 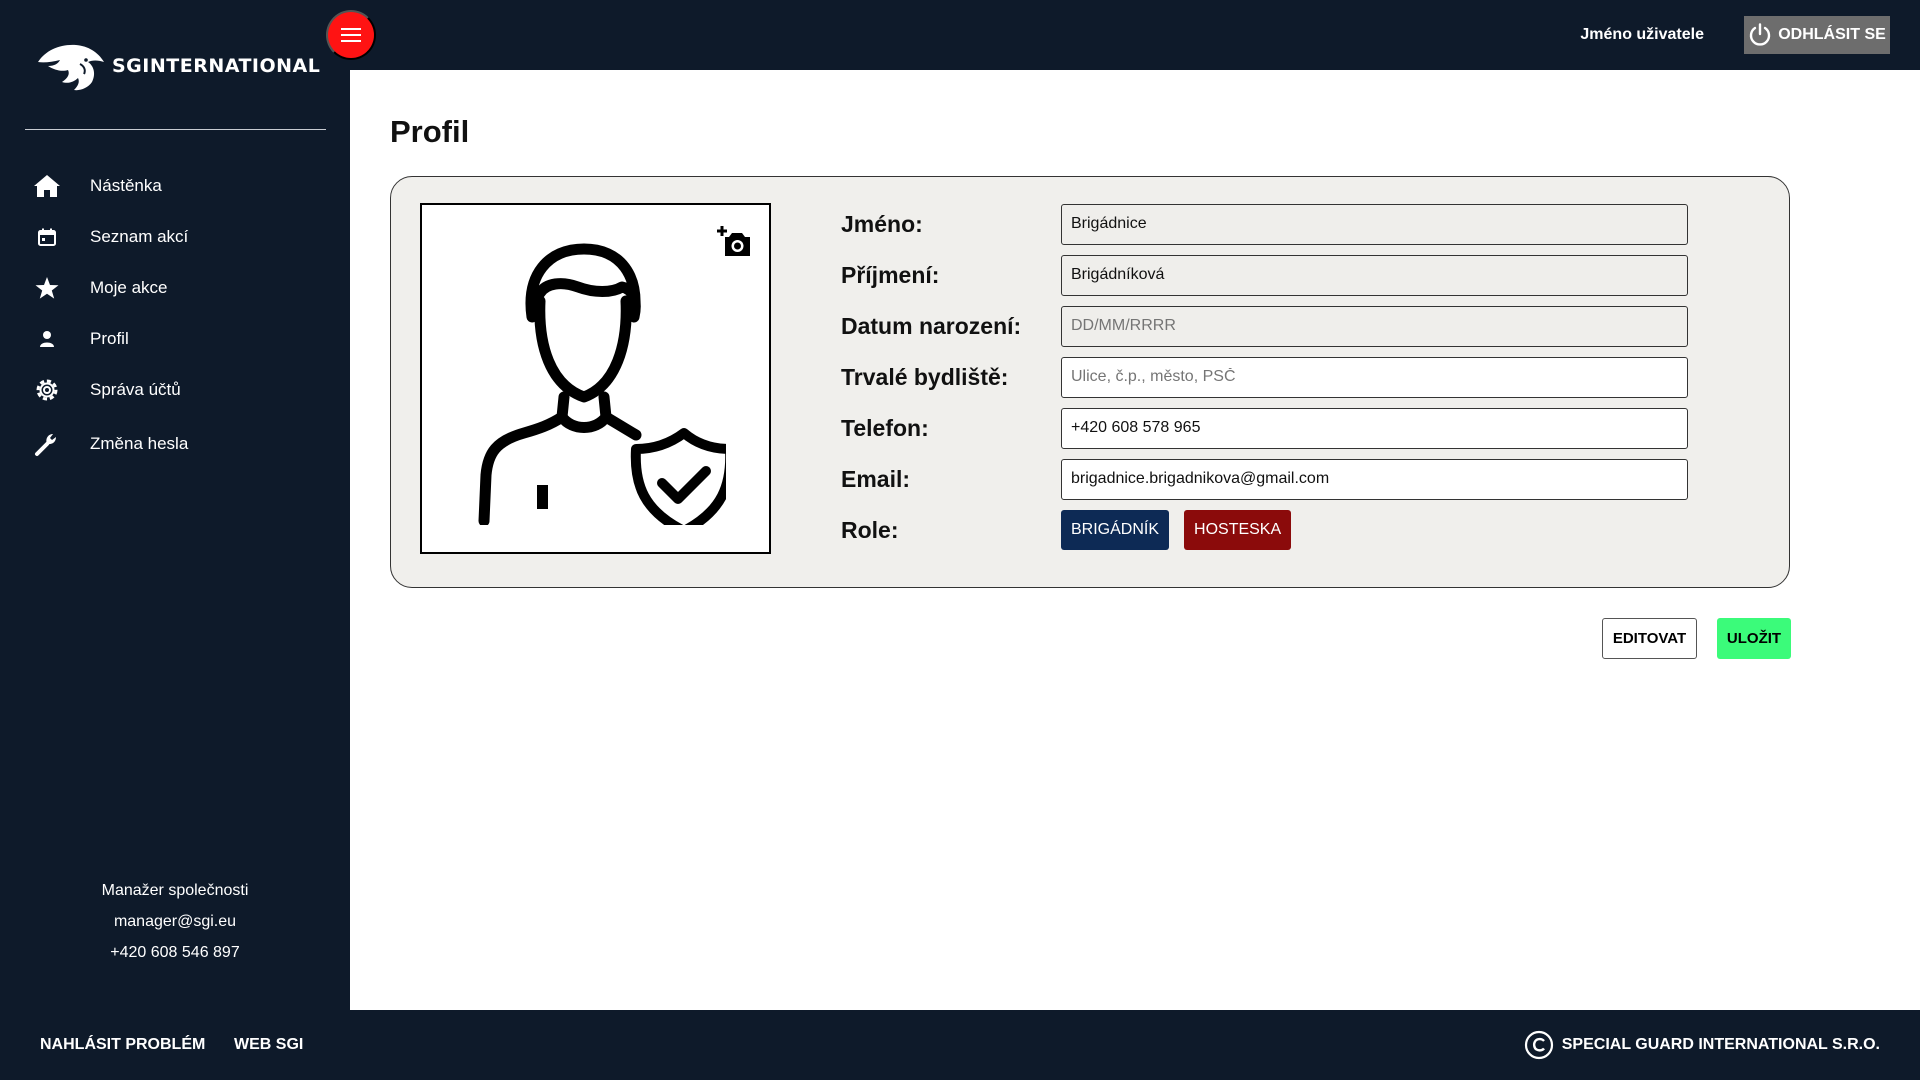 What do you see at coordinates (268, 1045) in the screenshot?
I see `web-sgi-link: WEB SGI` at bounding box center [268, 1045].